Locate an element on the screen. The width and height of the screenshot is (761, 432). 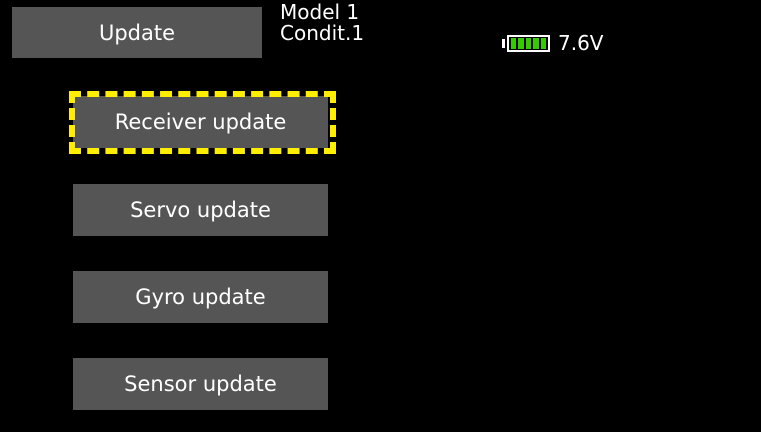
sensor-update-button: Sensor update is located at coordinates (200, 384).